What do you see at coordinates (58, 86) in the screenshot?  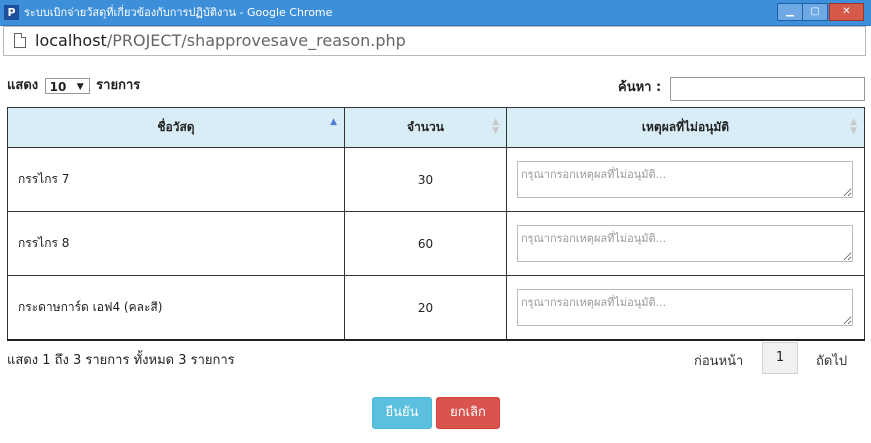 I see `length-value: 10` at bounding box center [58, 86].